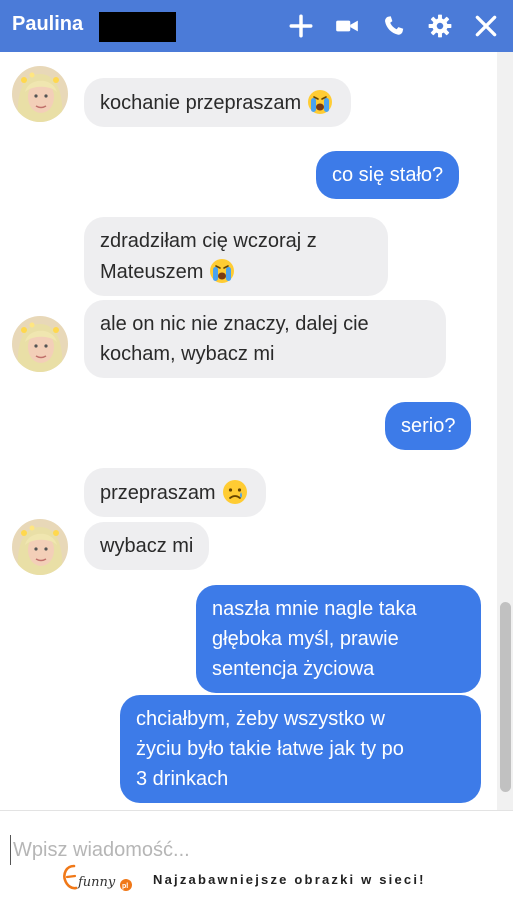  What do you see at coordinates (137, 27) in the screenshot?
I see `redacted-surname` at bounding box center [137, 27].